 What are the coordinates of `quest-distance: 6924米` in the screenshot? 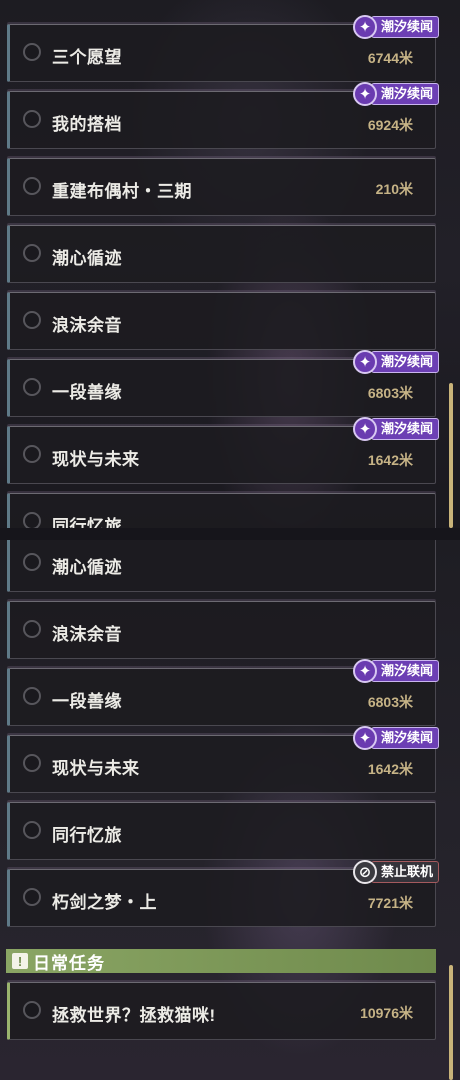 It's located at (390, 125).